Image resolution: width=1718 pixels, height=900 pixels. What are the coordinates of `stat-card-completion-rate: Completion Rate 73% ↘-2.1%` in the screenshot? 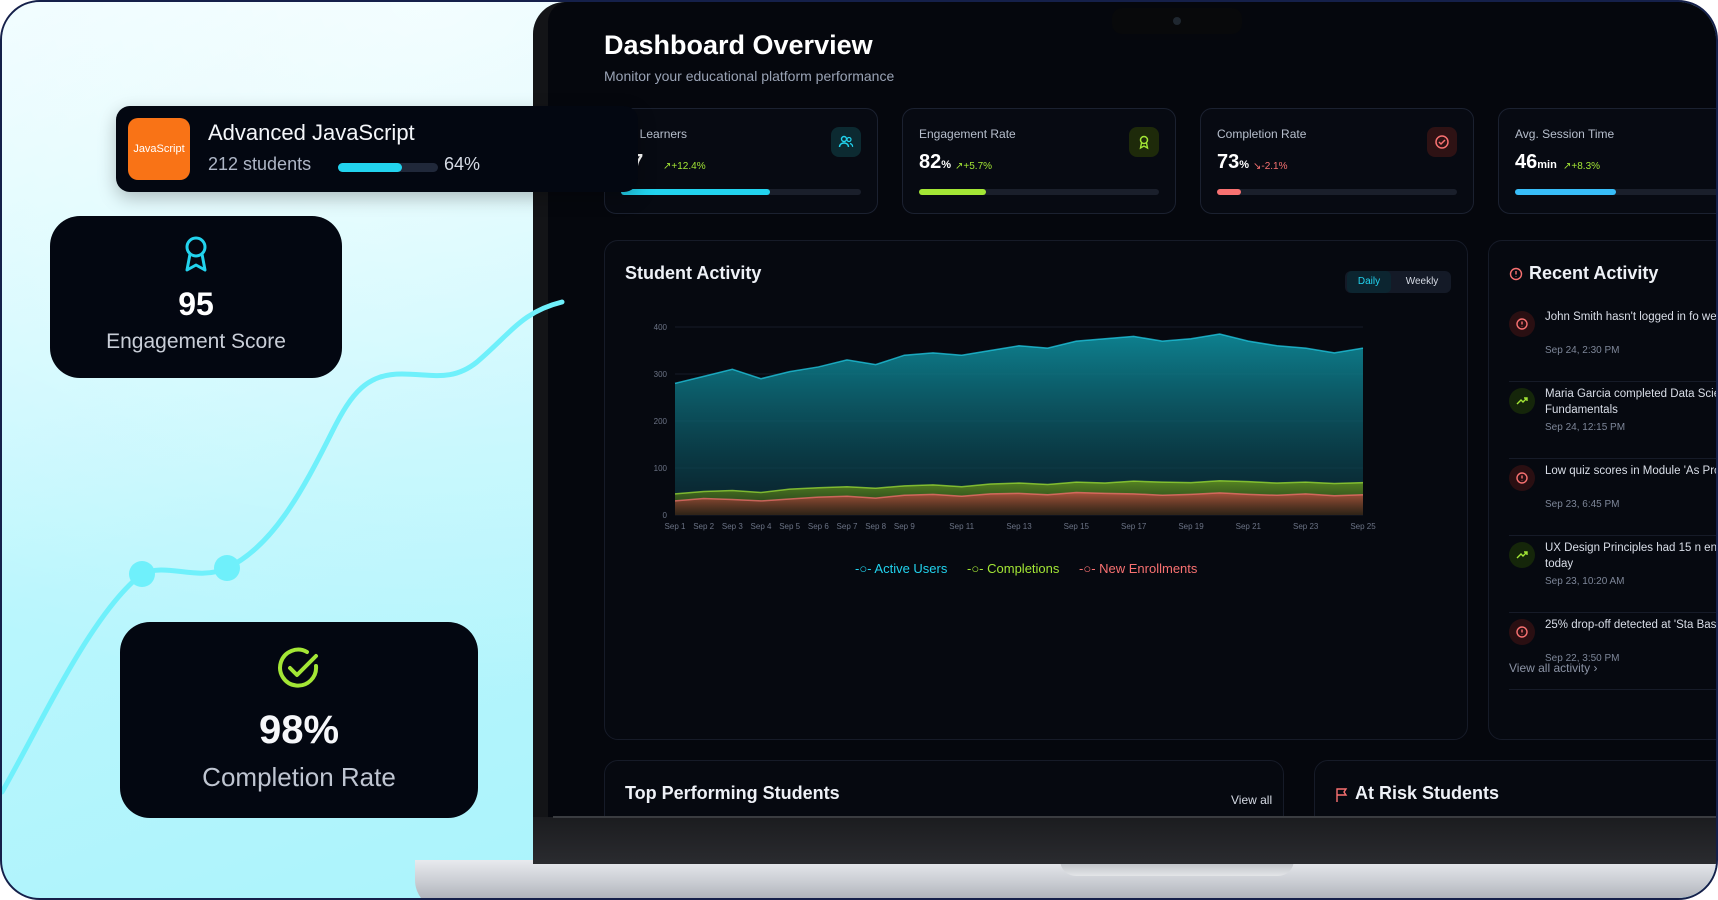 It's located at (1337, 161).